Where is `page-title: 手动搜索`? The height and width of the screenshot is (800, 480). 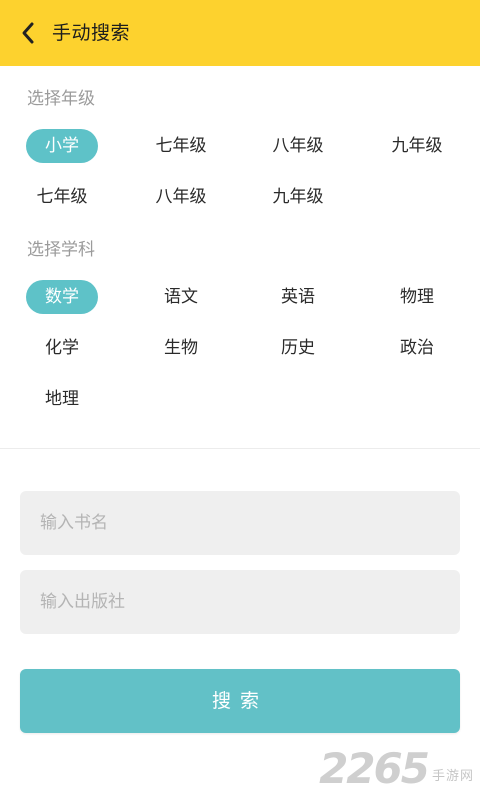 page-title: 手动搜索 is located at coordinates (91, 33).